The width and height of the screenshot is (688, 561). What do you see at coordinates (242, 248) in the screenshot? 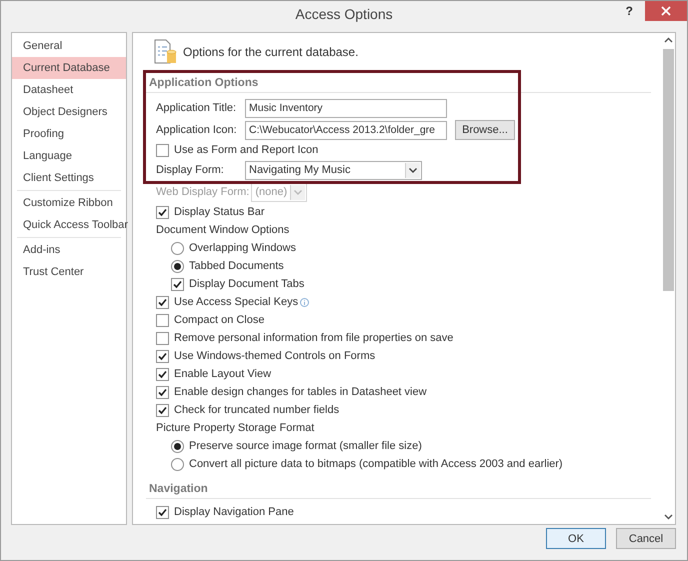
I see `option-label: Overlapping Windows` at bounding box center [242, 248].